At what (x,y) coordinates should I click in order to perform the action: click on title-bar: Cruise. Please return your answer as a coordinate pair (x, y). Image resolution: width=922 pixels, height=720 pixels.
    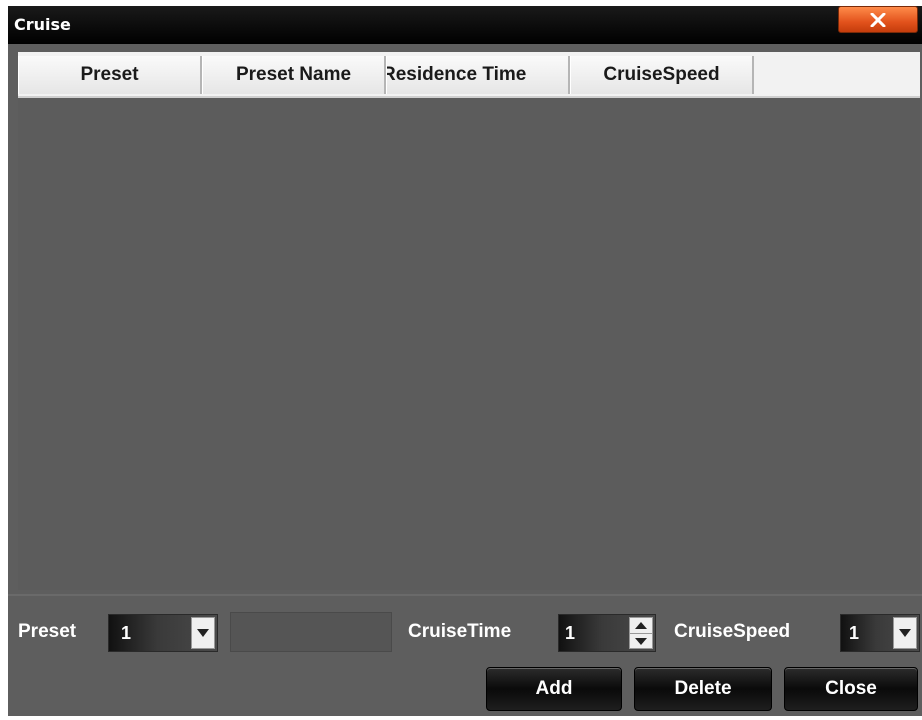
    Looking at the image, I should click on (465, 25).